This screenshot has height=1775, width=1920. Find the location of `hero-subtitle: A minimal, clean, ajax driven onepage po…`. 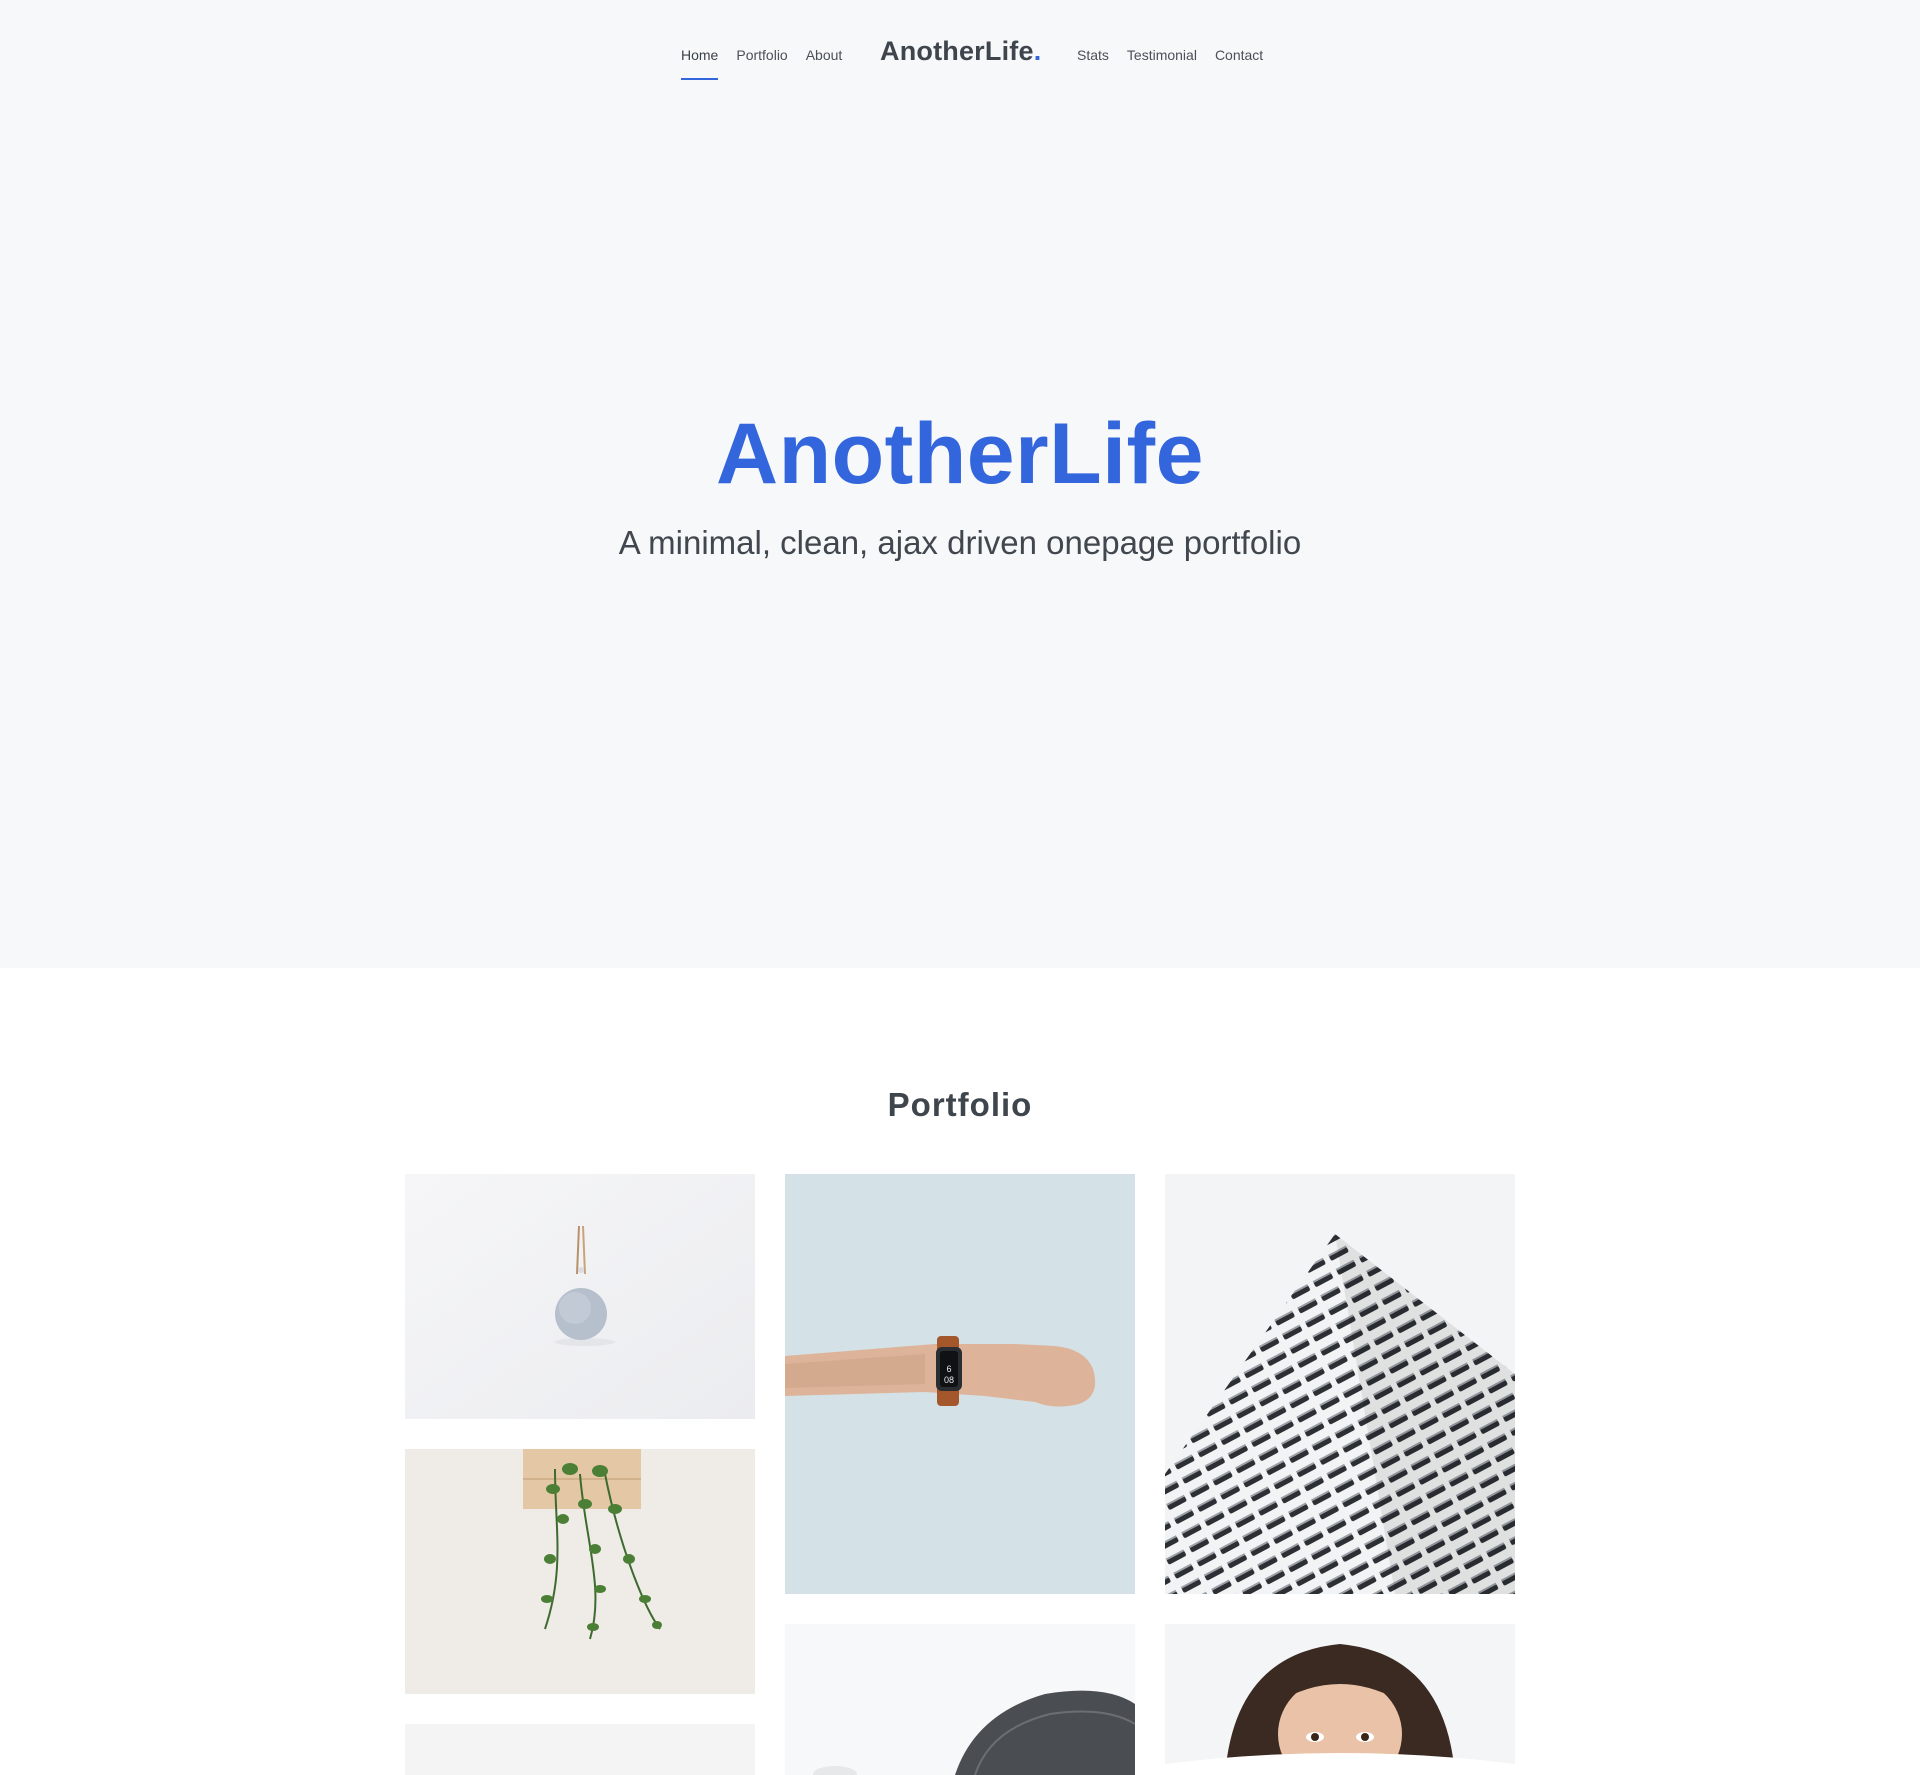

hero-subtitle: A minimal, clean, ajax driven onepage po… is located at coordinates (960, 542).